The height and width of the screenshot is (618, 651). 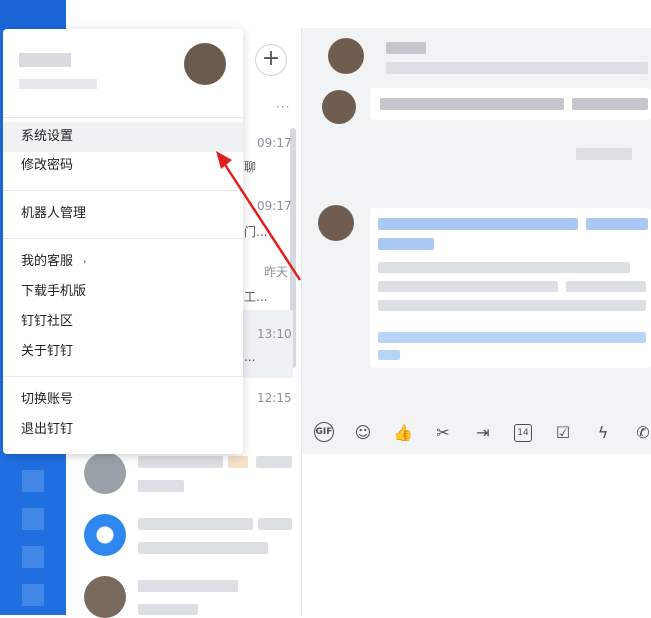 What do you see at coordinates (123, 352) in the screenshot?
I see `menu-item-about: 关于钉钉` at bounding box center [123, 352].